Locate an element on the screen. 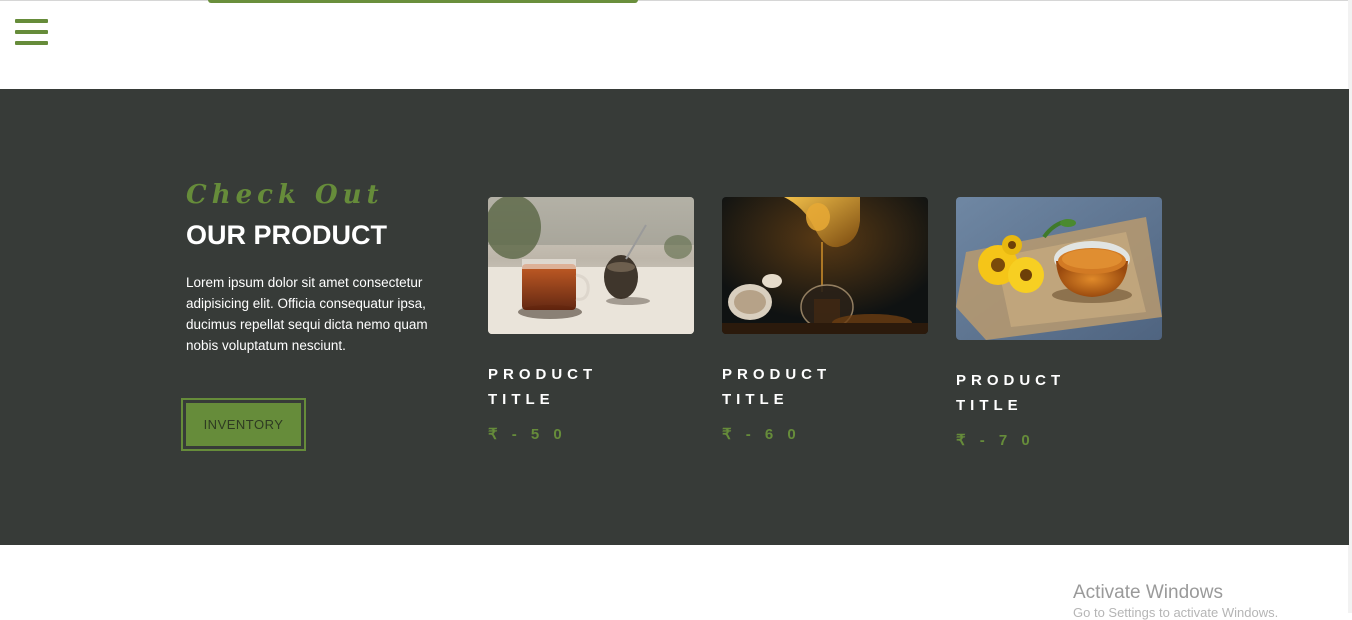  header-accent-line is located at coordinates (423, 1).